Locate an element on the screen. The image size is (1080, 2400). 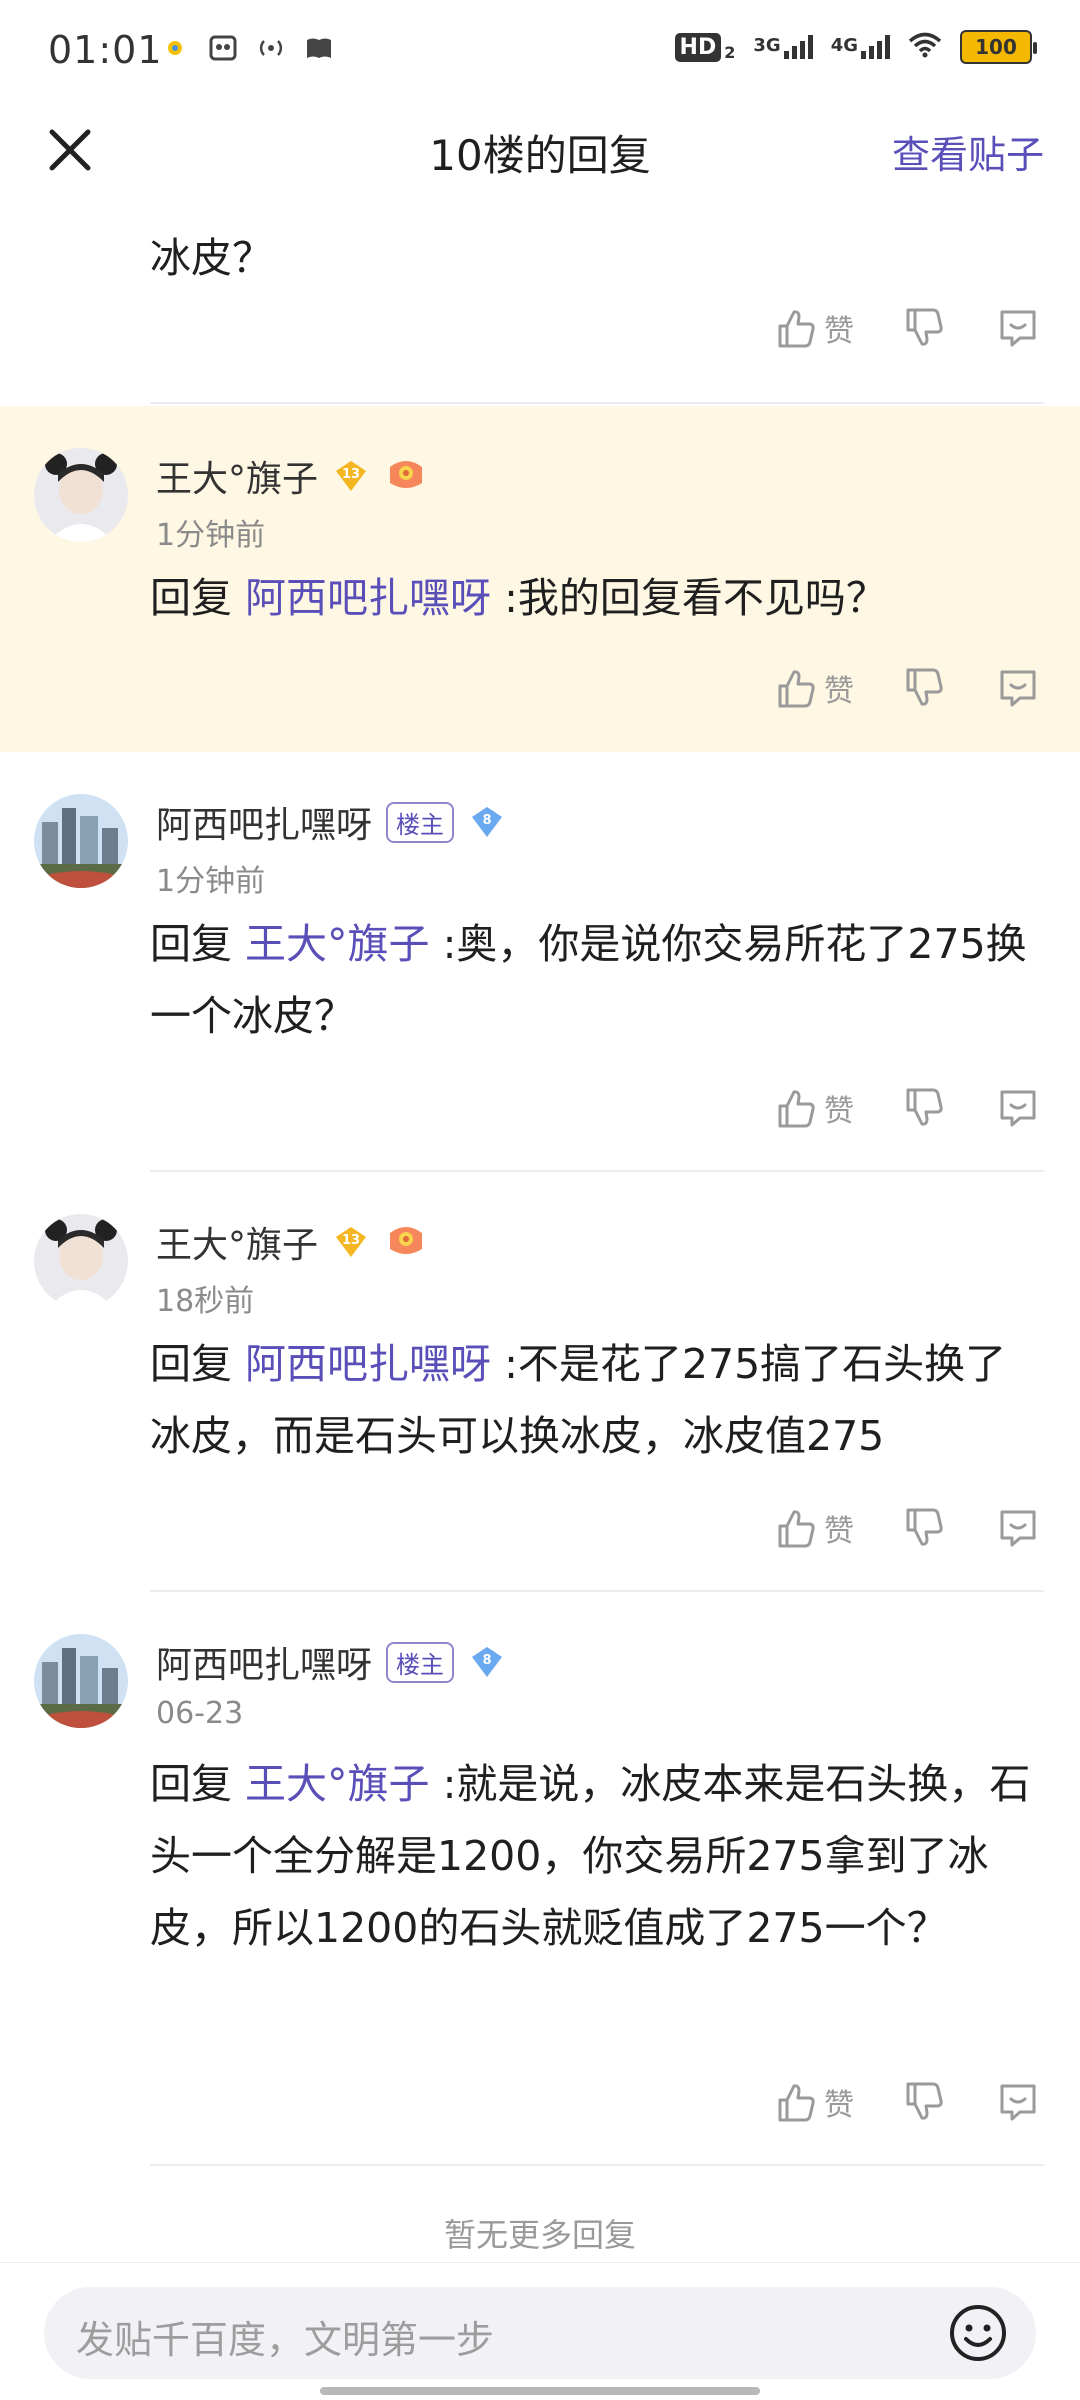
timestamp: 06-23 is located at coordinates (200, 1713).